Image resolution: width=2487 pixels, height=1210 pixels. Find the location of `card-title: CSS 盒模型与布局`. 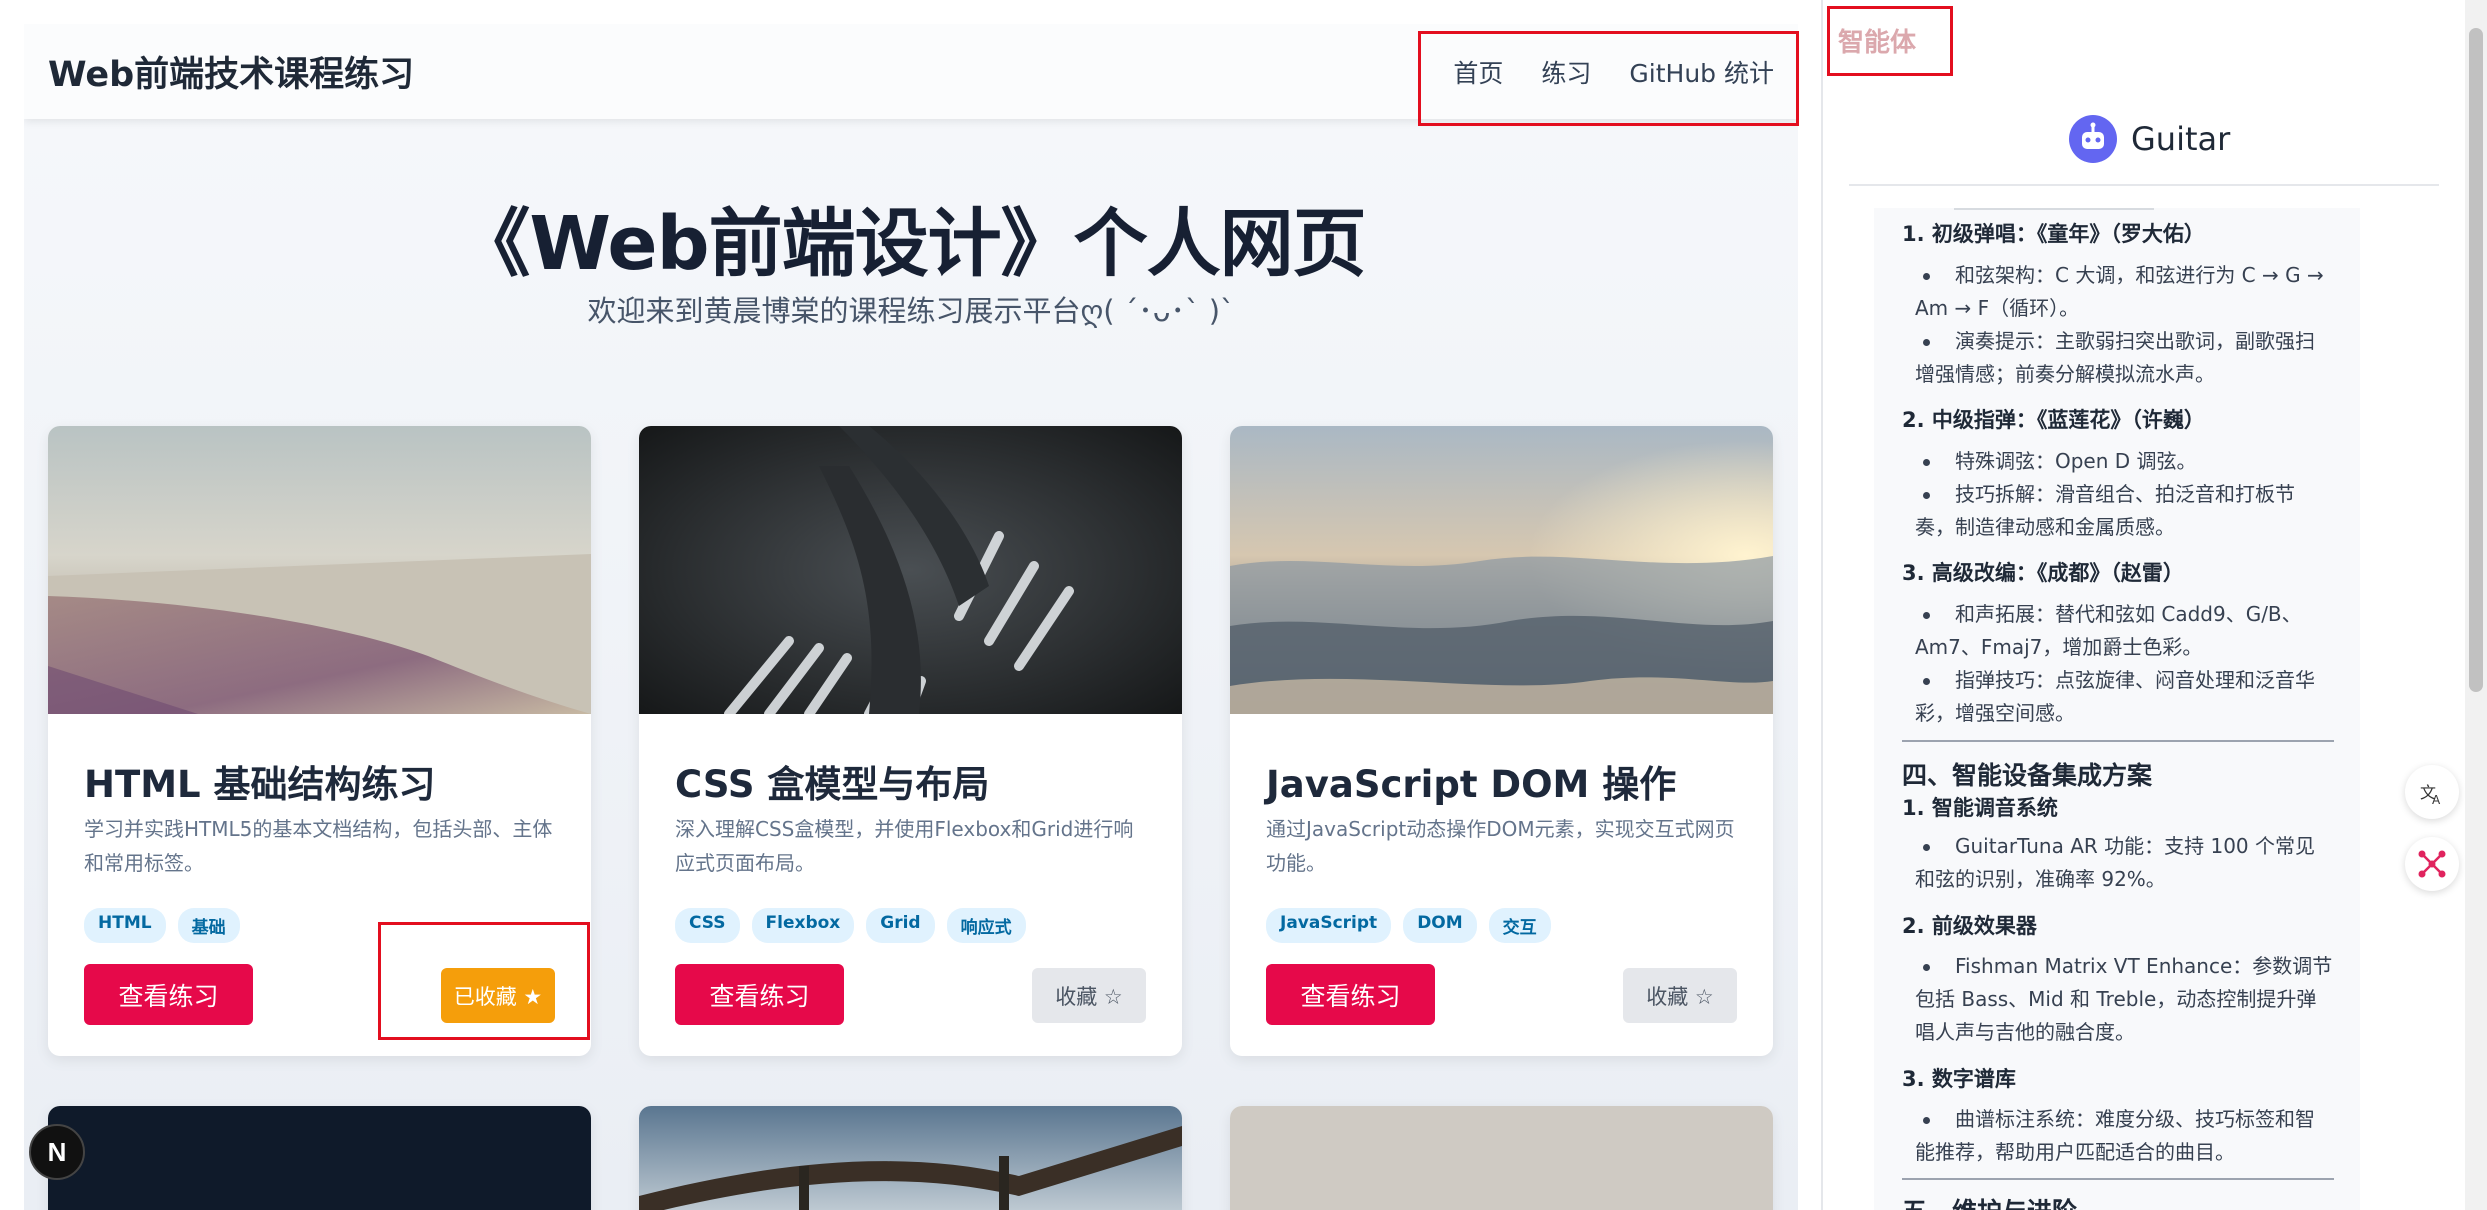

card-title: CSS 盒模型与布局 is located at coordinates (832, 784).